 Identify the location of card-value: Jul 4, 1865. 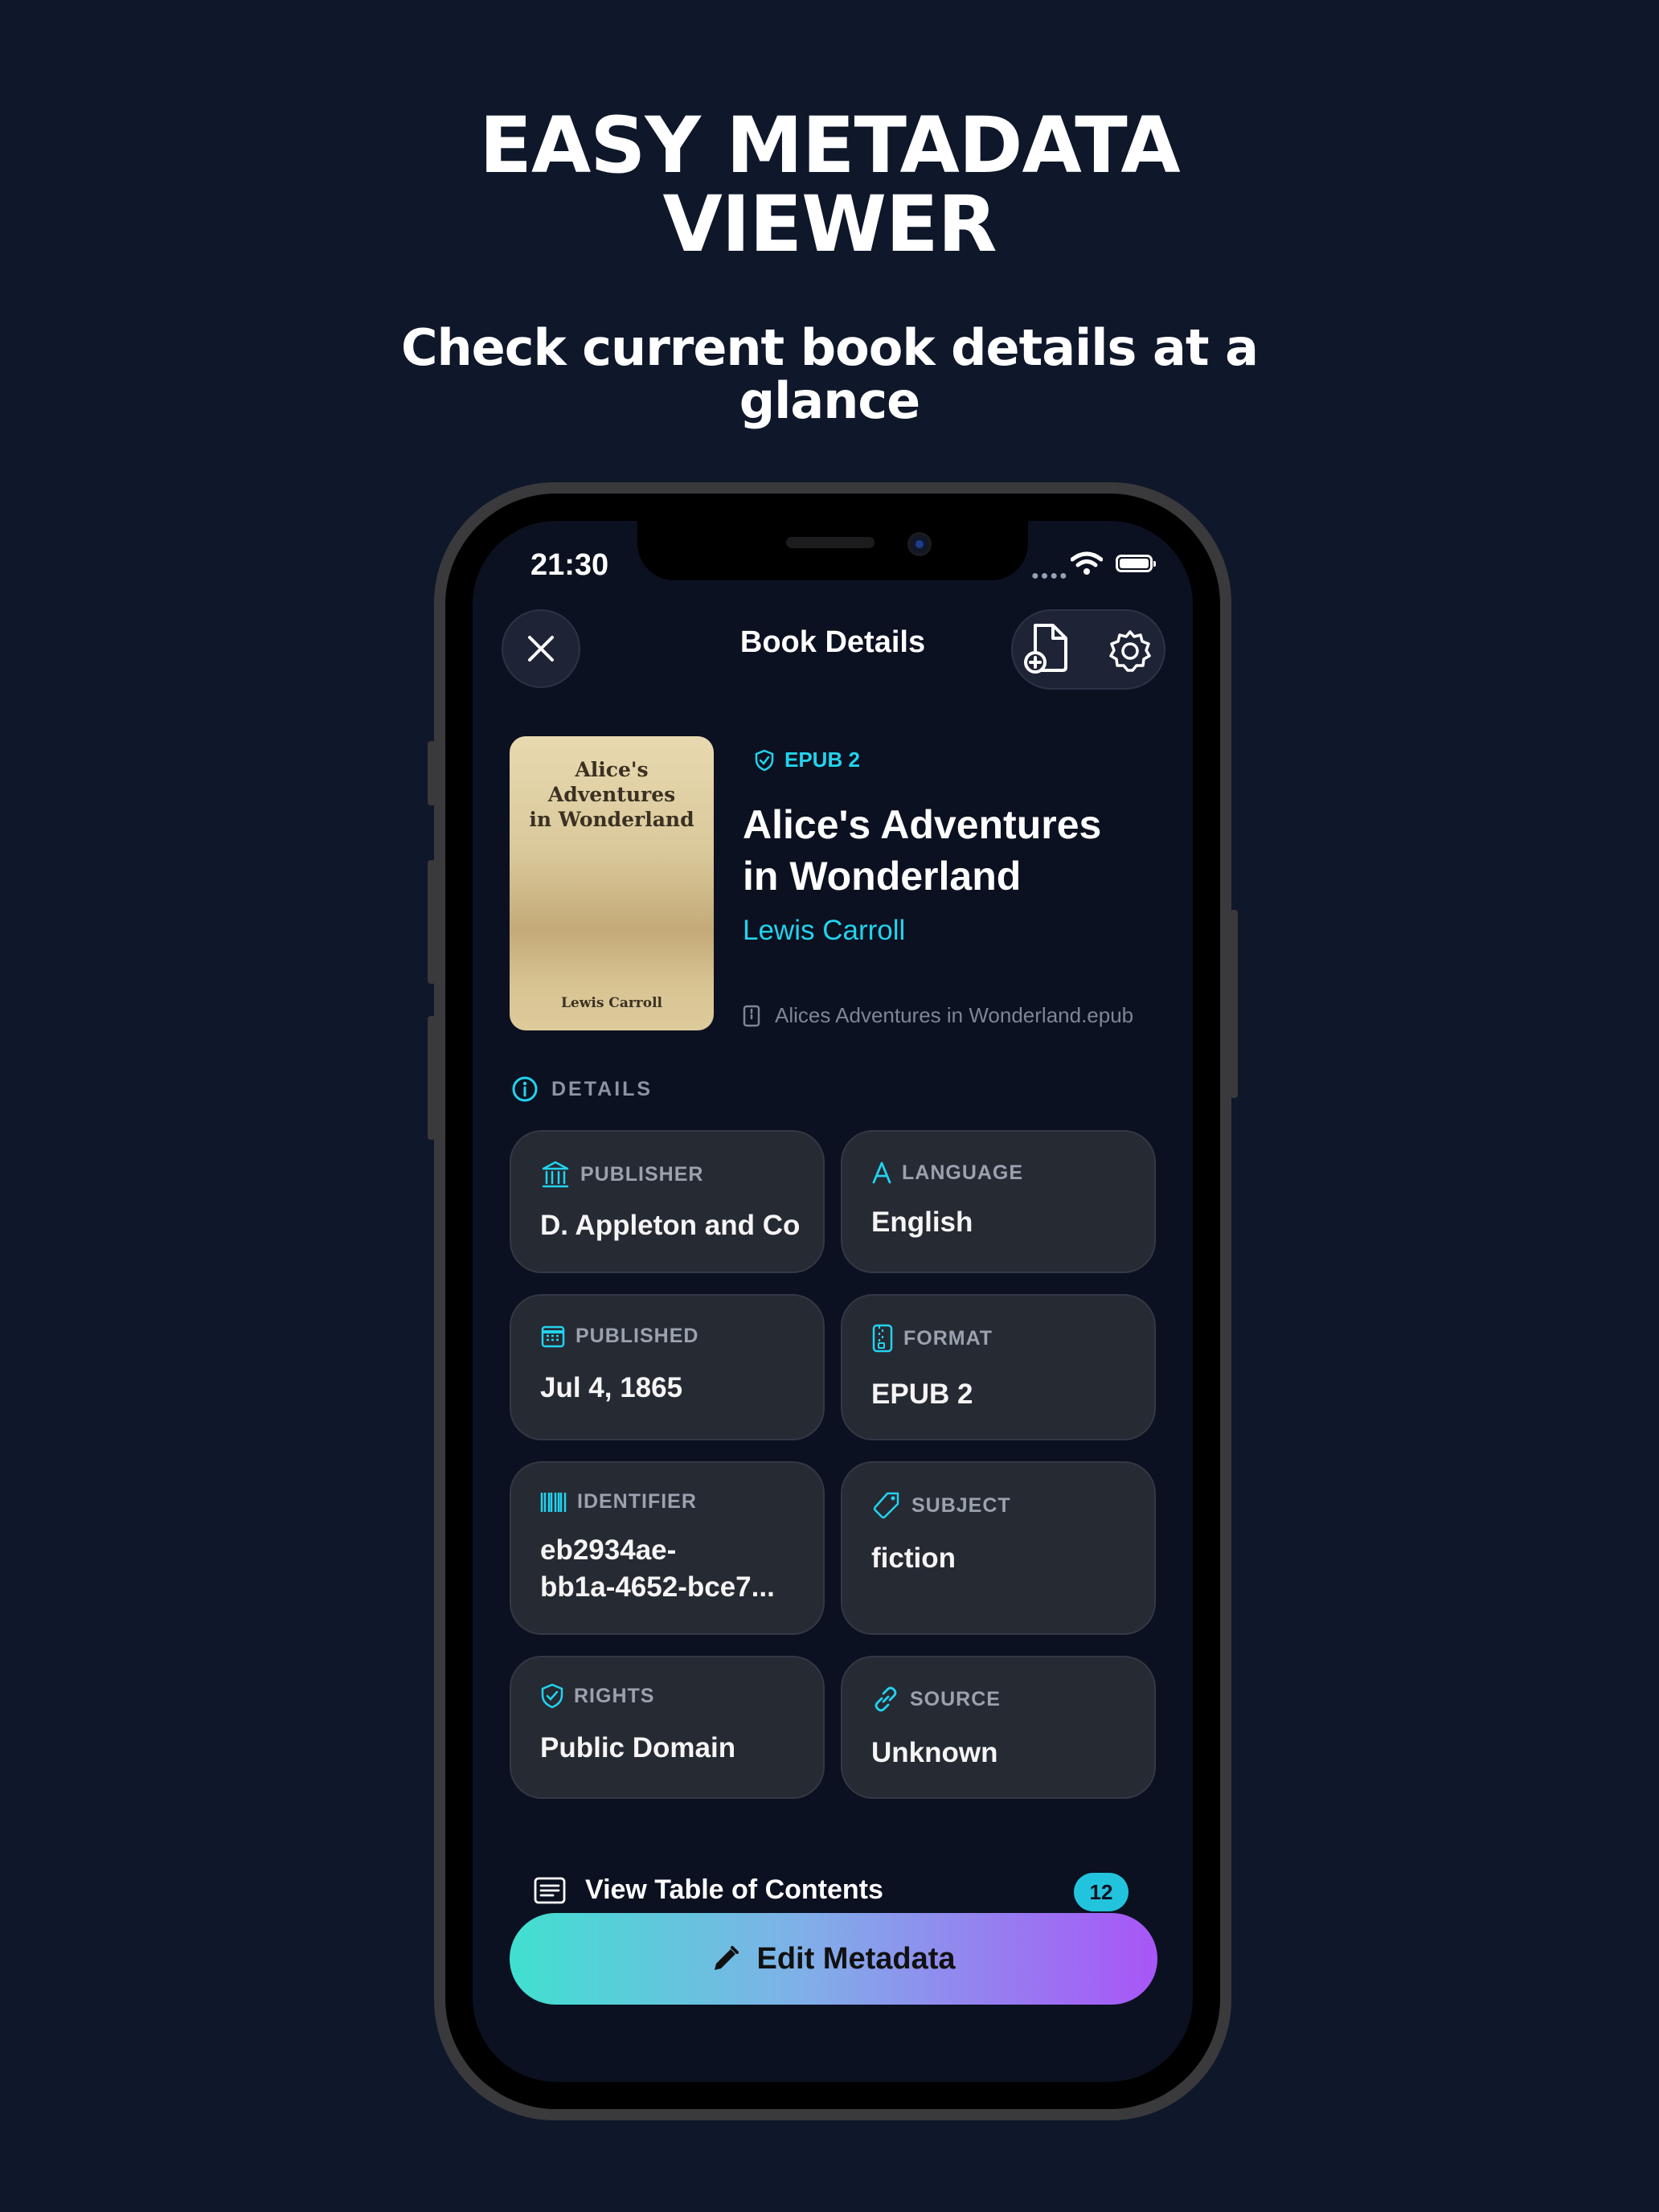
(611, 1387).